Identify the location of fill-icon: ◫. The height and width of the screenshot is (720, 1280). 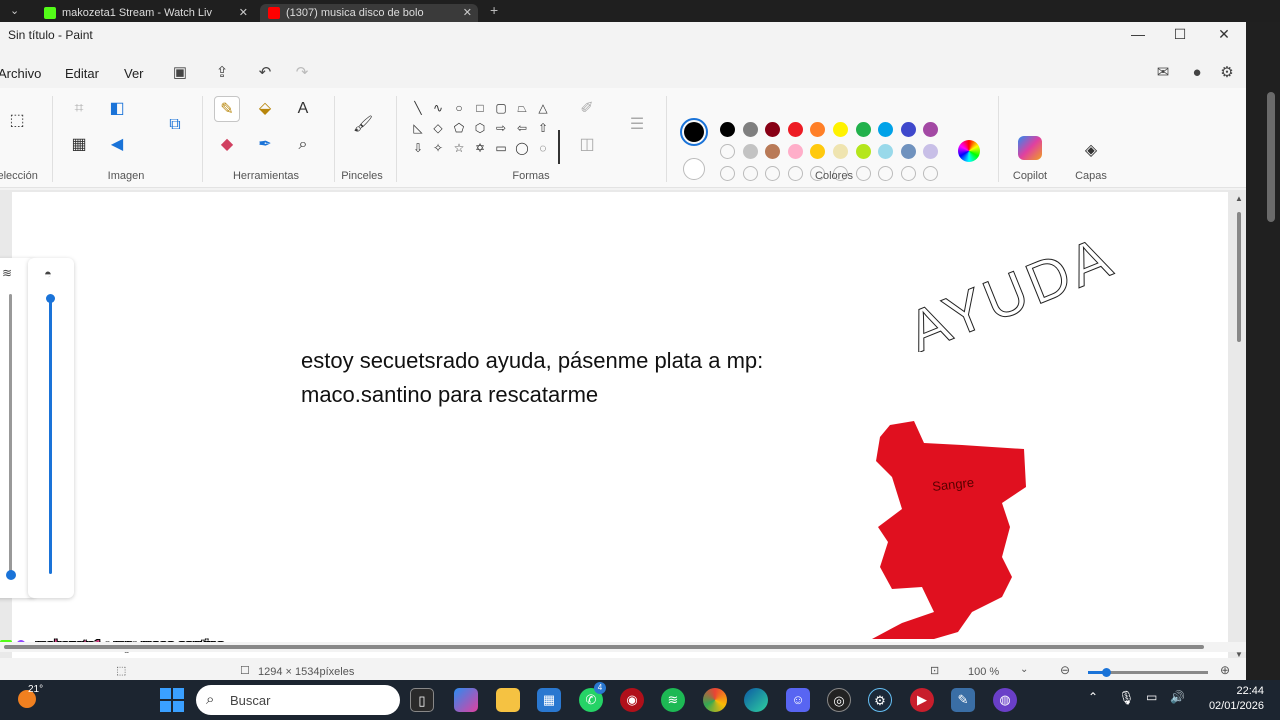
(587, 145).